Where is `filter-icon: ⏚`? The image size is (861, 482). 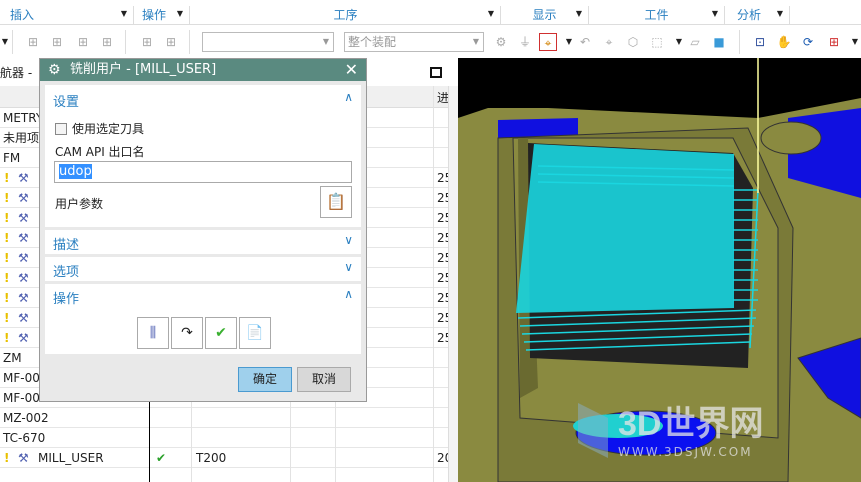
filter-icon: ⏚ is located at coordinates (525, 42).